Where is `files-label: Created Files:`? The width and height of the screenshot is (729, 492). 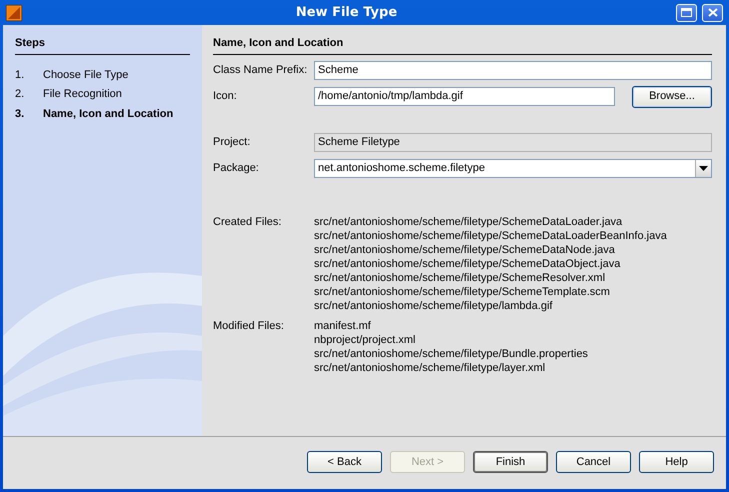 files-label: Created Files: is located at coordinates (247, 222).